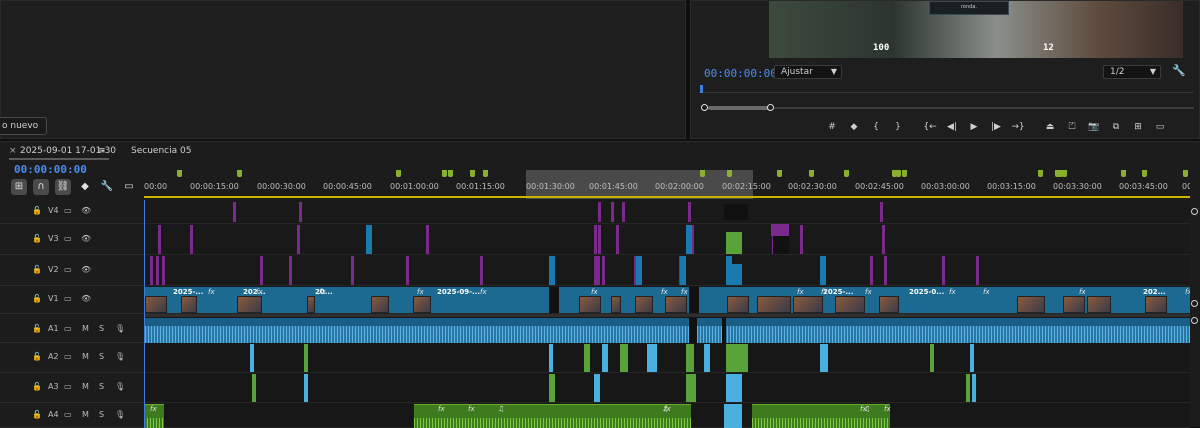  I want to click on insert-sequence-icon: ⊞, so click(19, 187).